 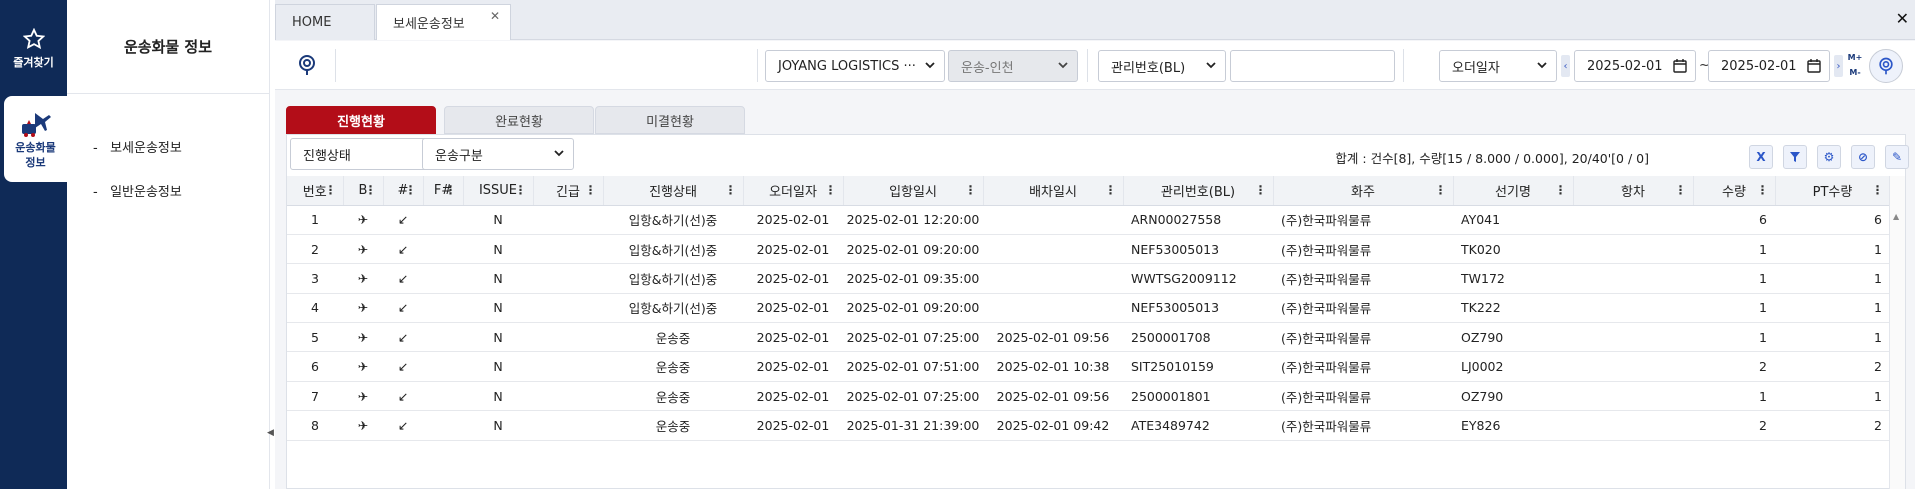 What do you see at coordinates (1162, 66) in the screenshot?
I see `key-type-select: 관리번호(BL)` at bounding box center [1162, 66].